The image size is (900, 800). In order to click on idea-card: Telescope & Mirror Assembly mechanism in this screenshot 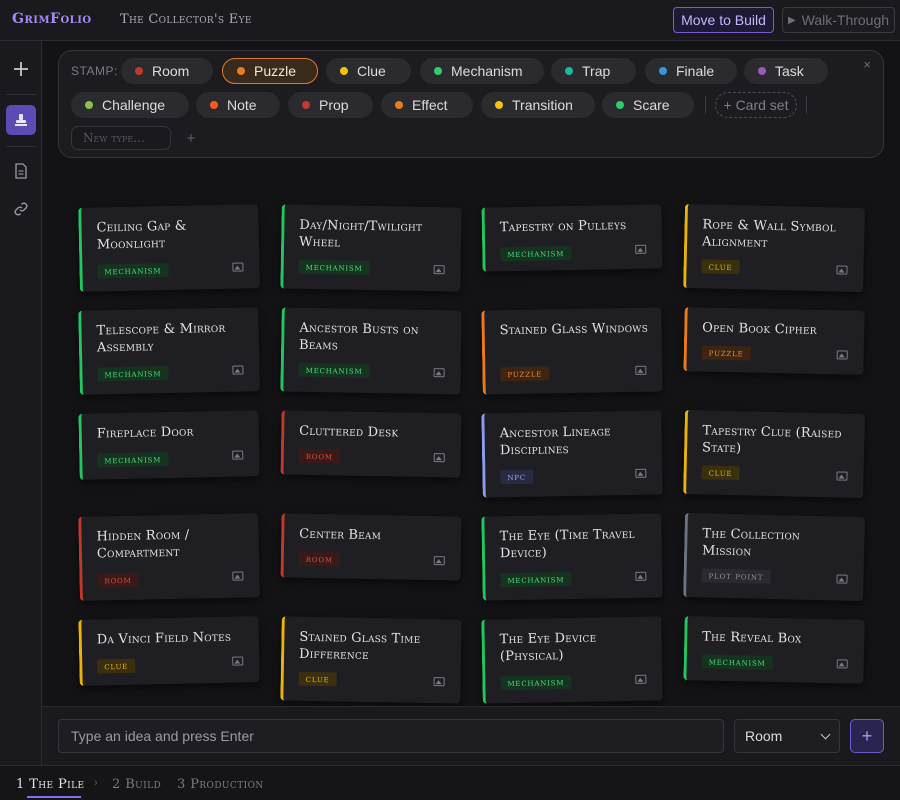, I will do `click(169, 351)`.